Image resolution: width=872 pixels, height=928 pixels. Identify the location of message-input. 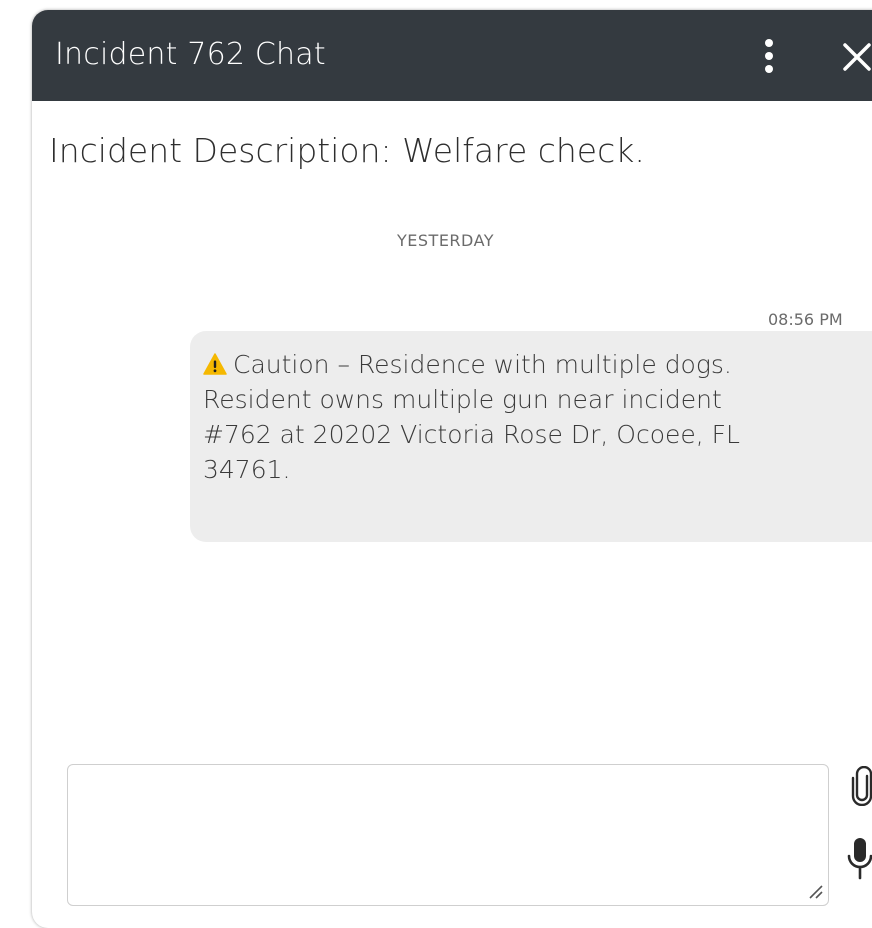
(448, 835).